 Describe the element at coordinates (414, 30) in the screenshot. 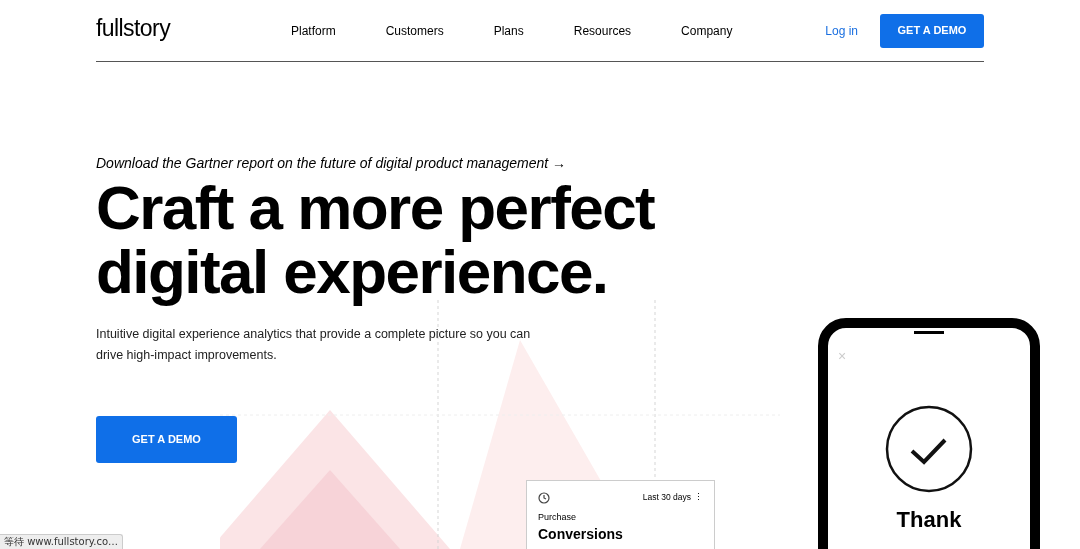

I see `nav-link: Customers` at that location.